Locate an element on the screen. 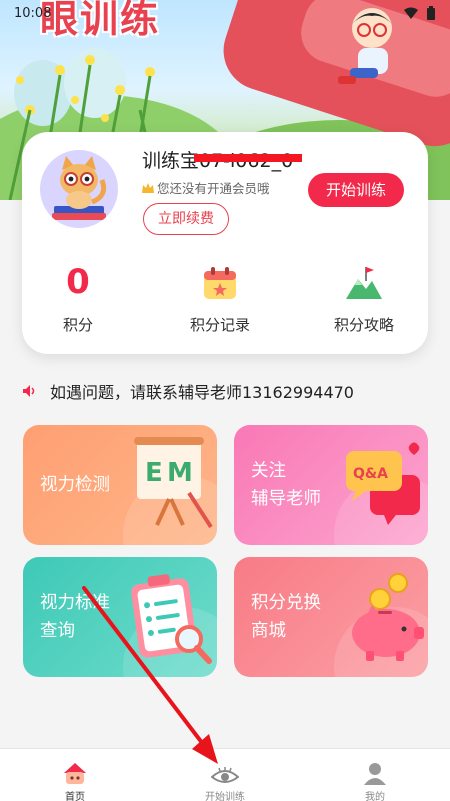 This screenshot has width=450, height=801. wifi-icon is located at coordinates (411, 13).